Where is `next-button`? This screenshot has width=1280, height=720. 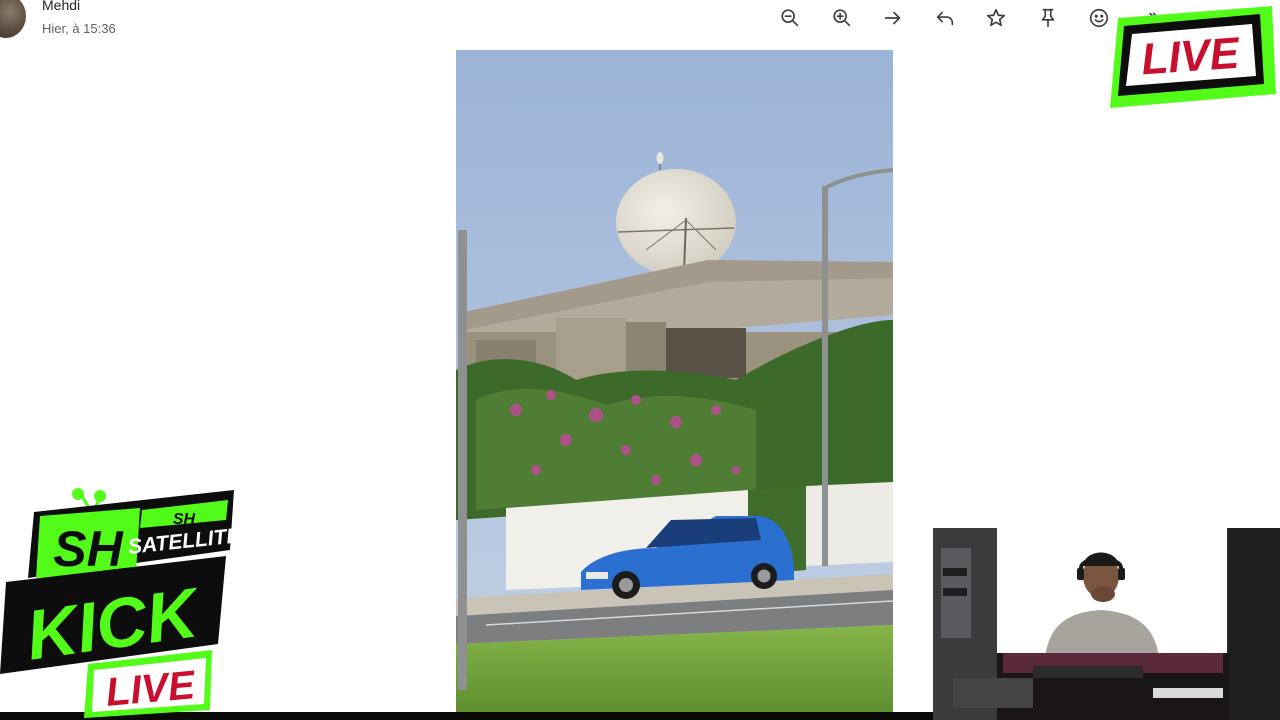
next-button is located at coordinates (893, 18).